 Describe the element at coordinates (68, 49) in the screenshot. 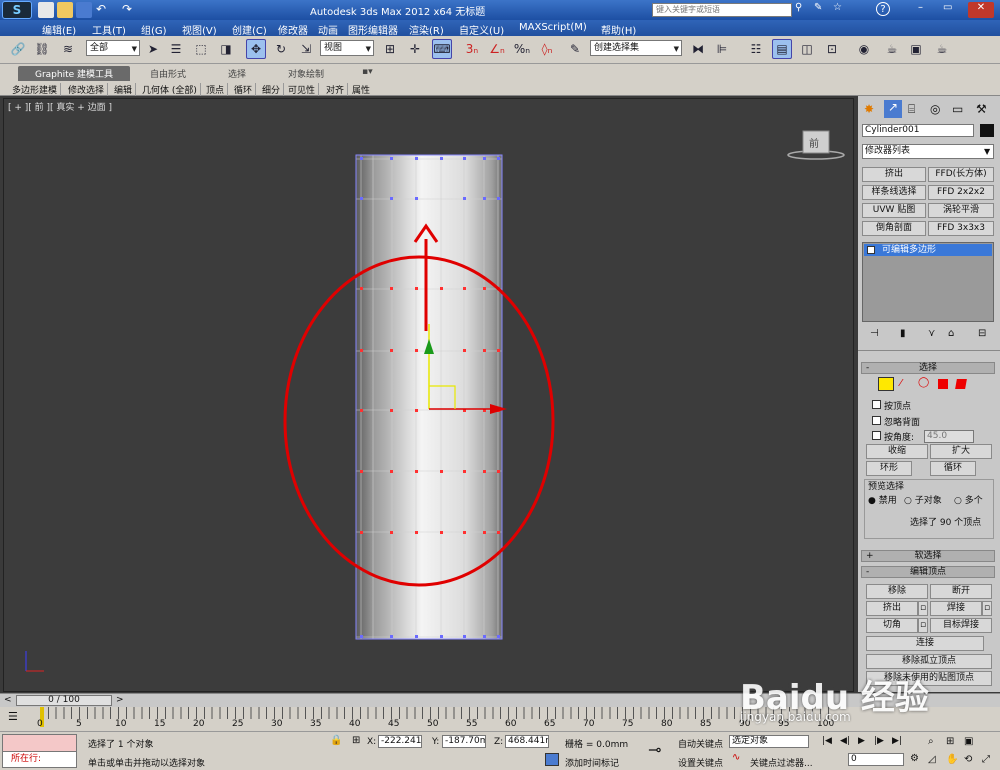

I see `bind-spacewarp-icon: ≋` at that location.